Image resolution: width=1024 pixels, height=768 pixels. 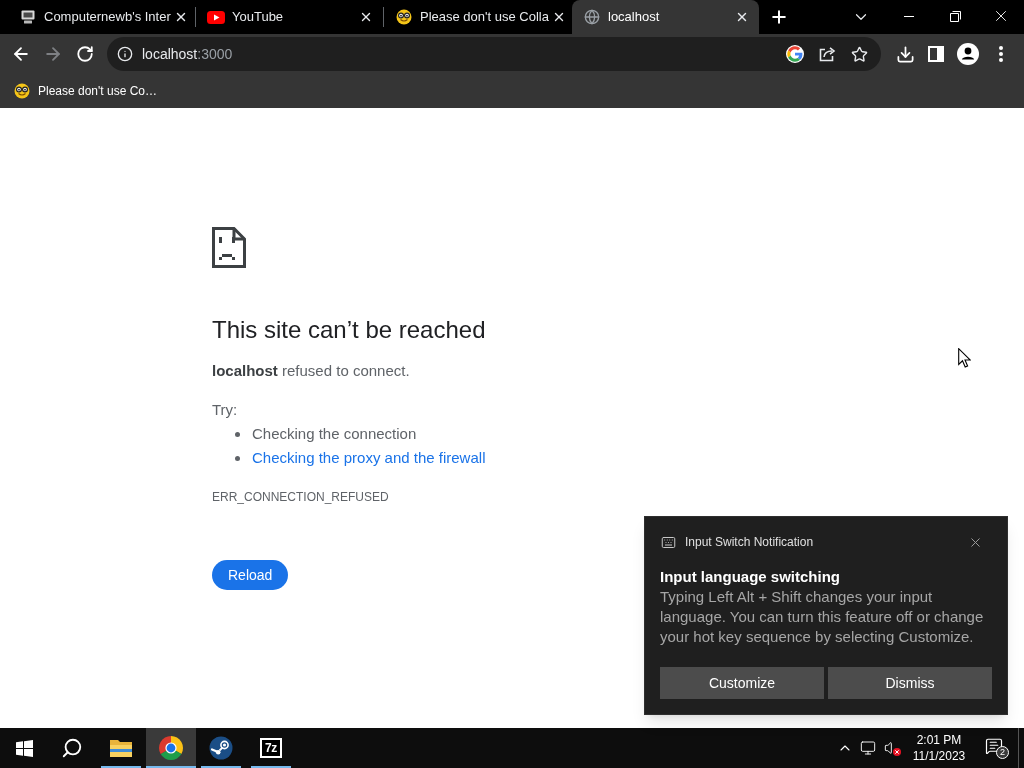 What do you see at coordinates (349, 330) in the screenshot?
I see `error-heading: This site can’t be reached` at bounding box center [349, 330].